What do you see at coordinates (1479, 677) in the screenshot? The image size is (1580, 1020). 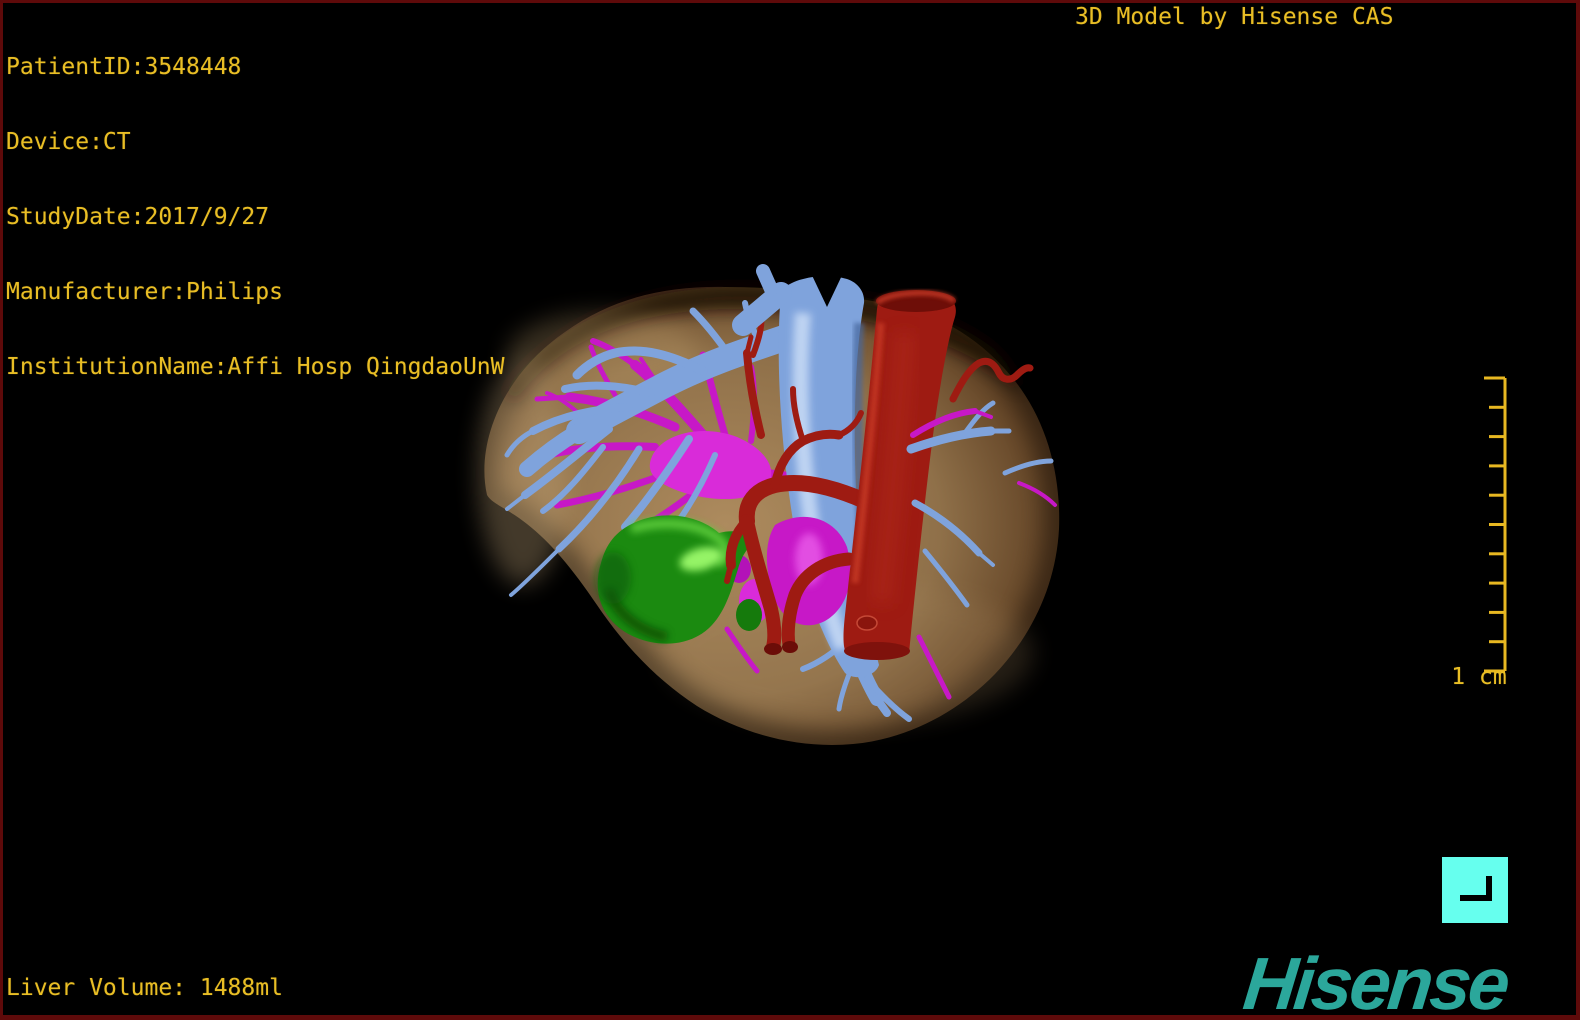 I see `scale-ruler-label: 1 cm` at bounding box center [1479, 677].